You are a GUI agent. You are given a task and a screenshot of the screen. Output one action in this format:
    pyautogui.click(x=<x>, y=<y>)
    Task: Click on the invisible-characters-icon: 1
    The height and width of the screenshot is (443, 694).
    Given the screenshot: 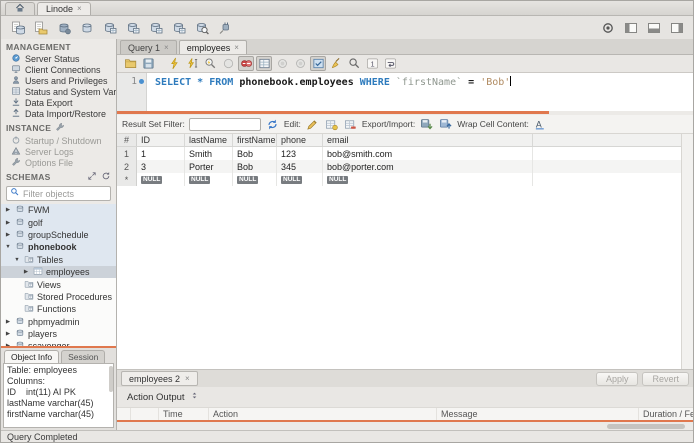 What is the action you would take?
    pyautogui.click(x=372, y=63)
    